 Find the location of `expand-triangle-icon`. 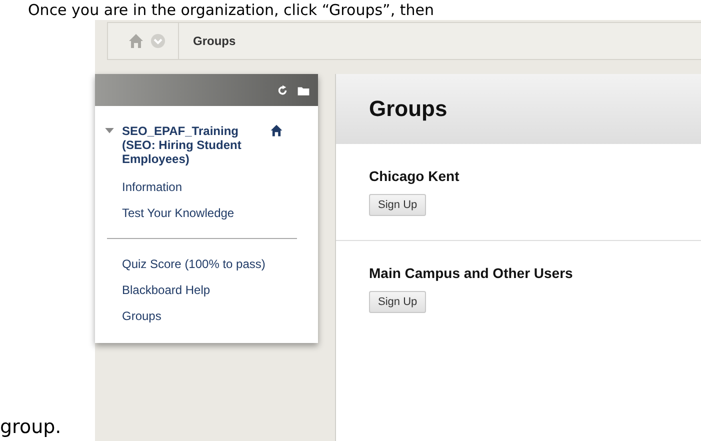

expand-triangle-icon is located at coordinates (109, 131).